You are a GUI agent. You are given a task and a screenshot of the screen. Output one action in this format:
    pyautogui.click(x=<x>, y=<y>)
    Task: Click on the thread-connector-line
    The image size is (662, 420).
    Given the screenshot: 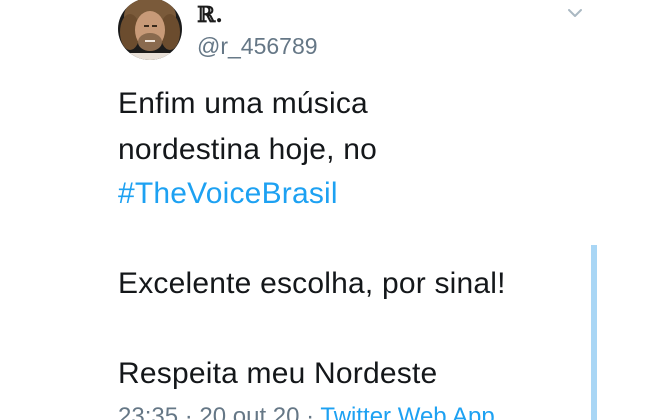 What is the action you would take?
    pyautogui.click(x=594, y=332)
    